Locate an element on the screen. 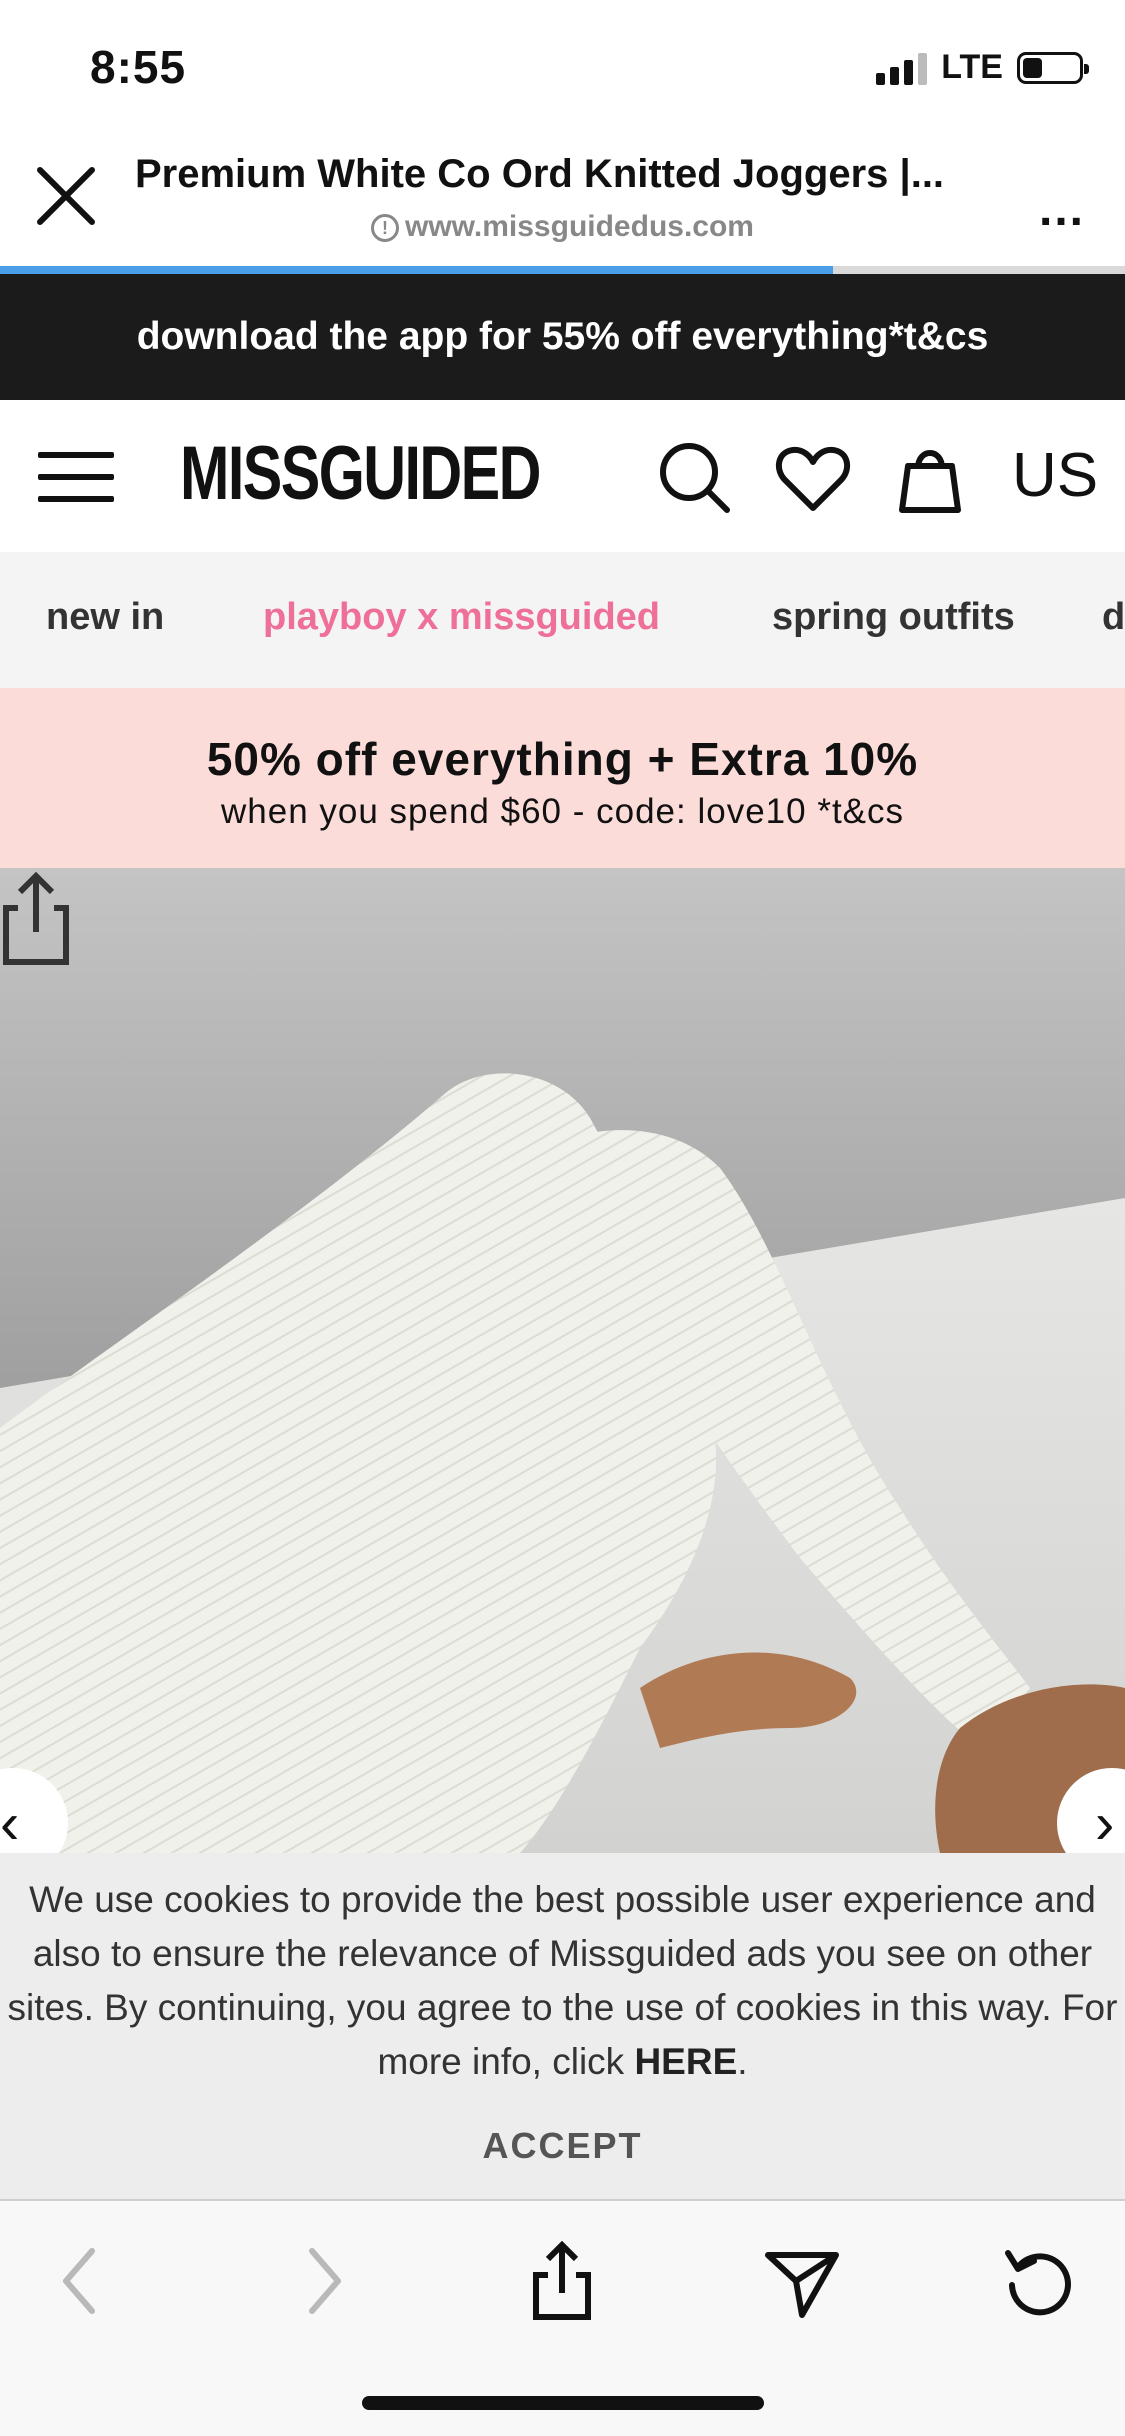  load-progress-bar is located at coordinates (416, 270).